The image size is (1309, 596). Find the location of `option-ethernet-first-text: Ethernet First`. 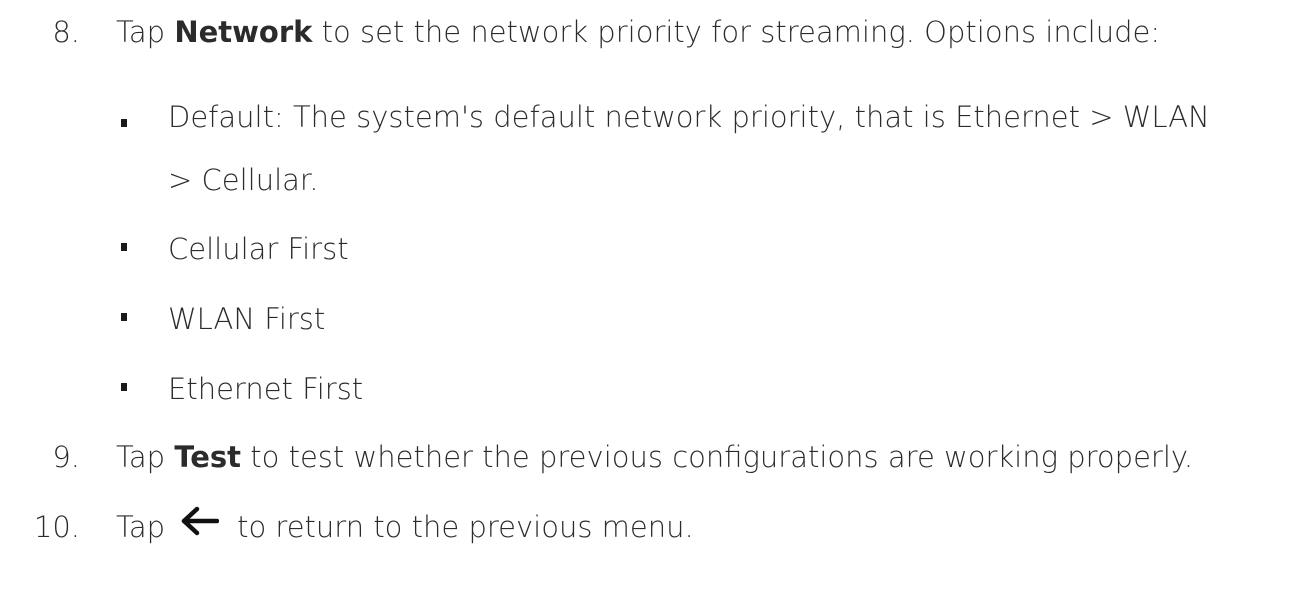

option-ethernet-first-text: Ethernet First is located at coordinates (266, 389).